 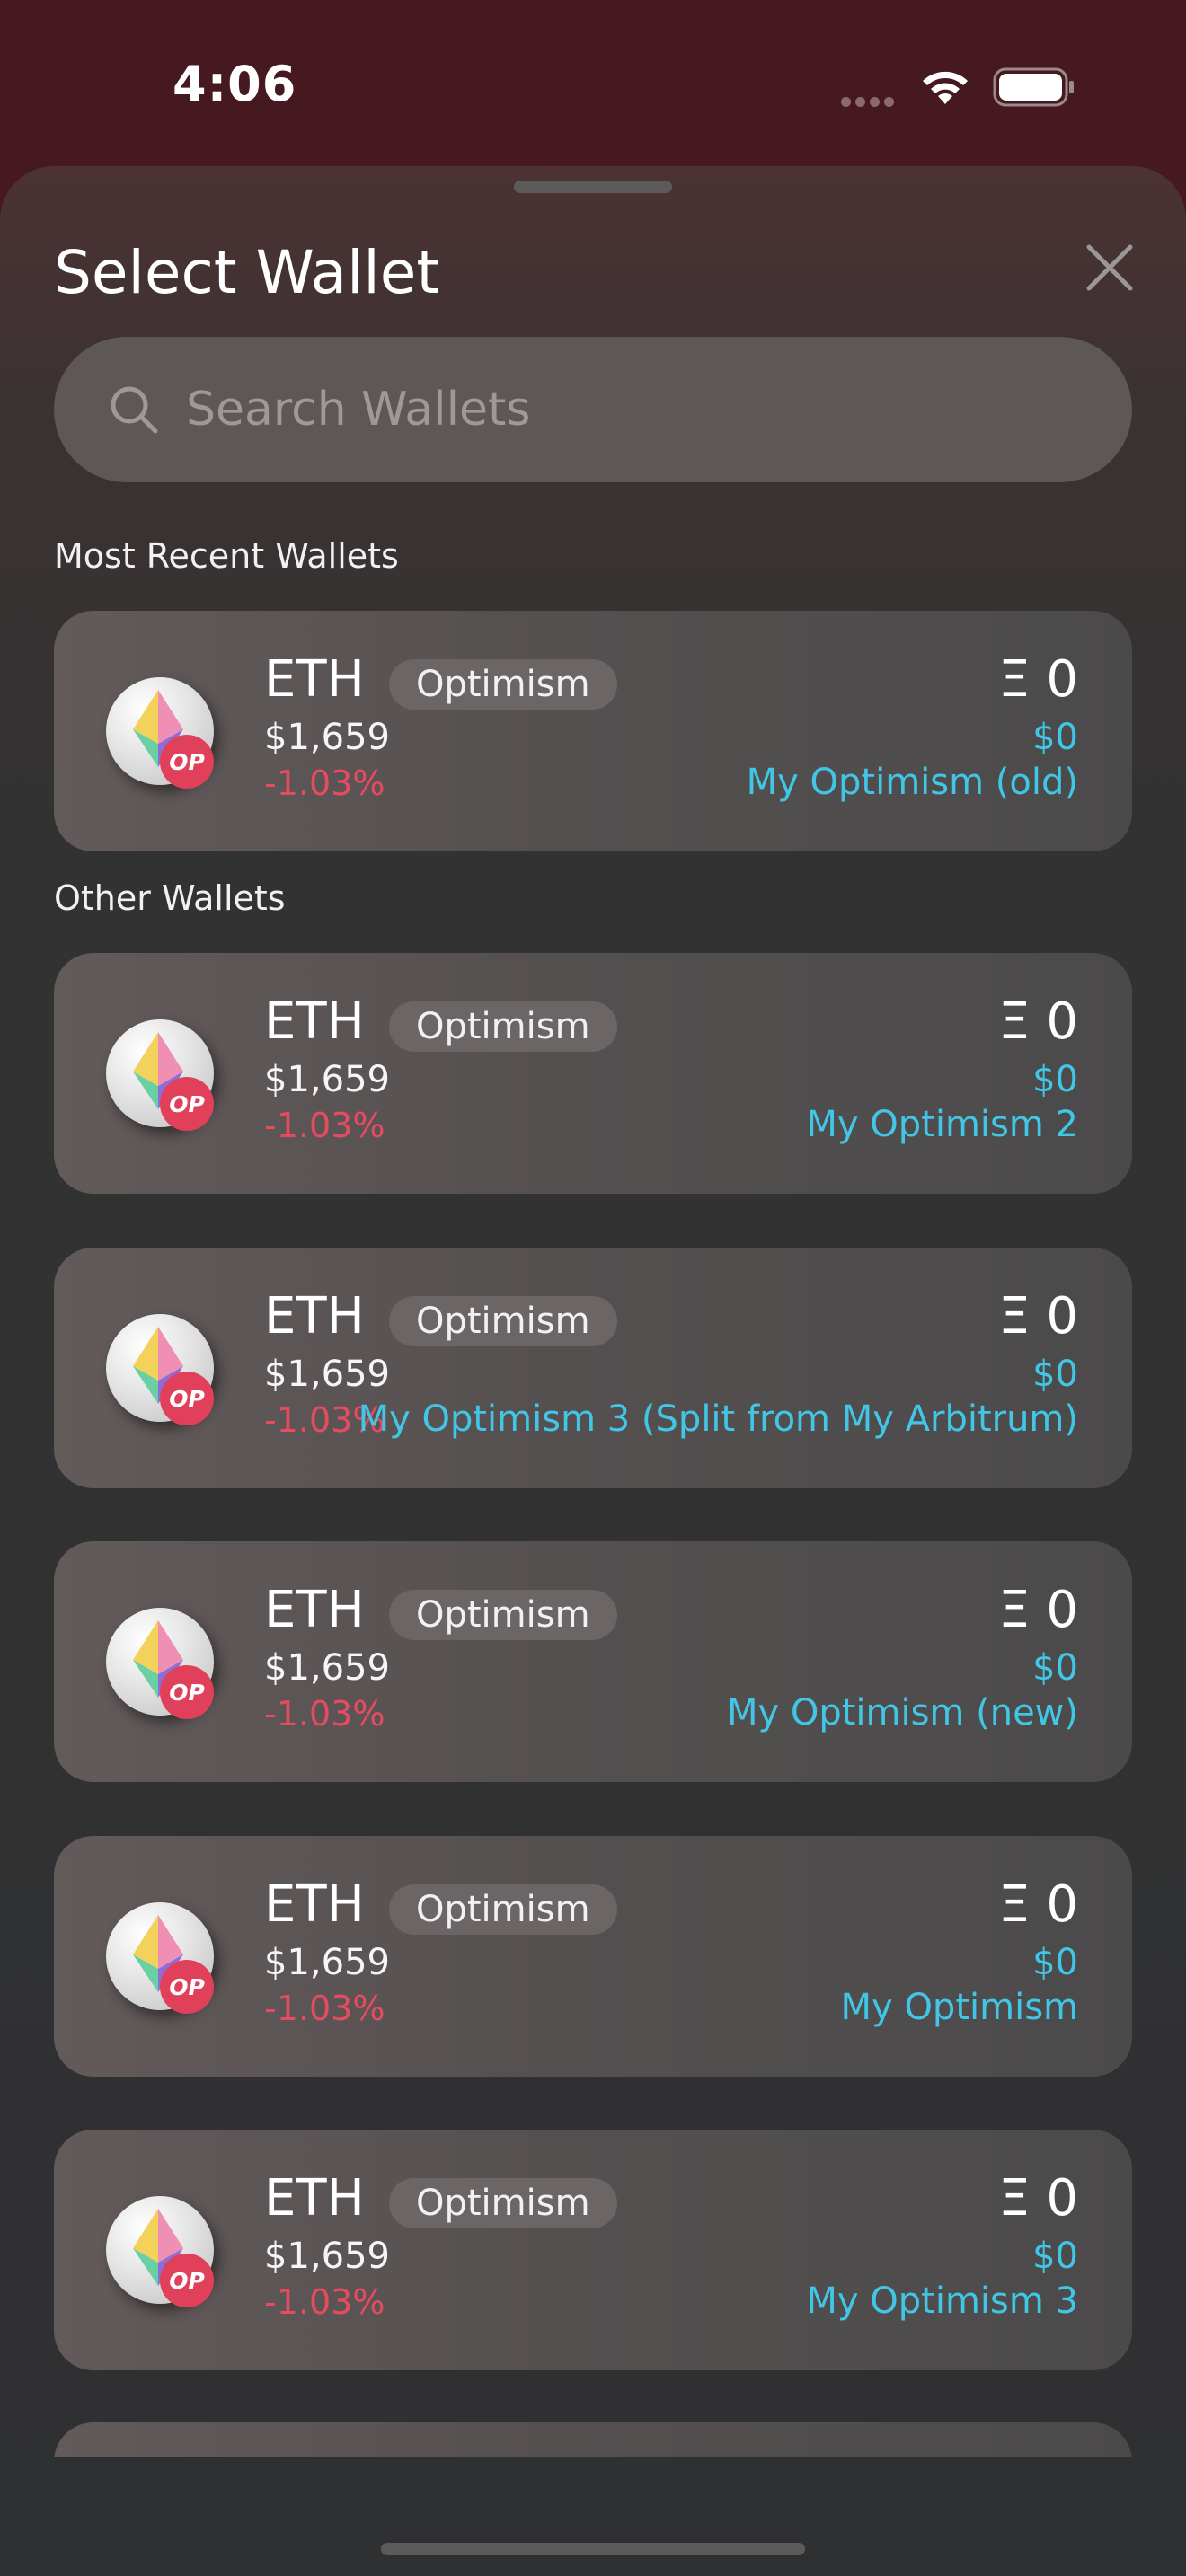 What do you see at coordinates (959, 2007) in the screenshot?
I see `wallet-name: My Optimism` at bounding box center [959, 2007].